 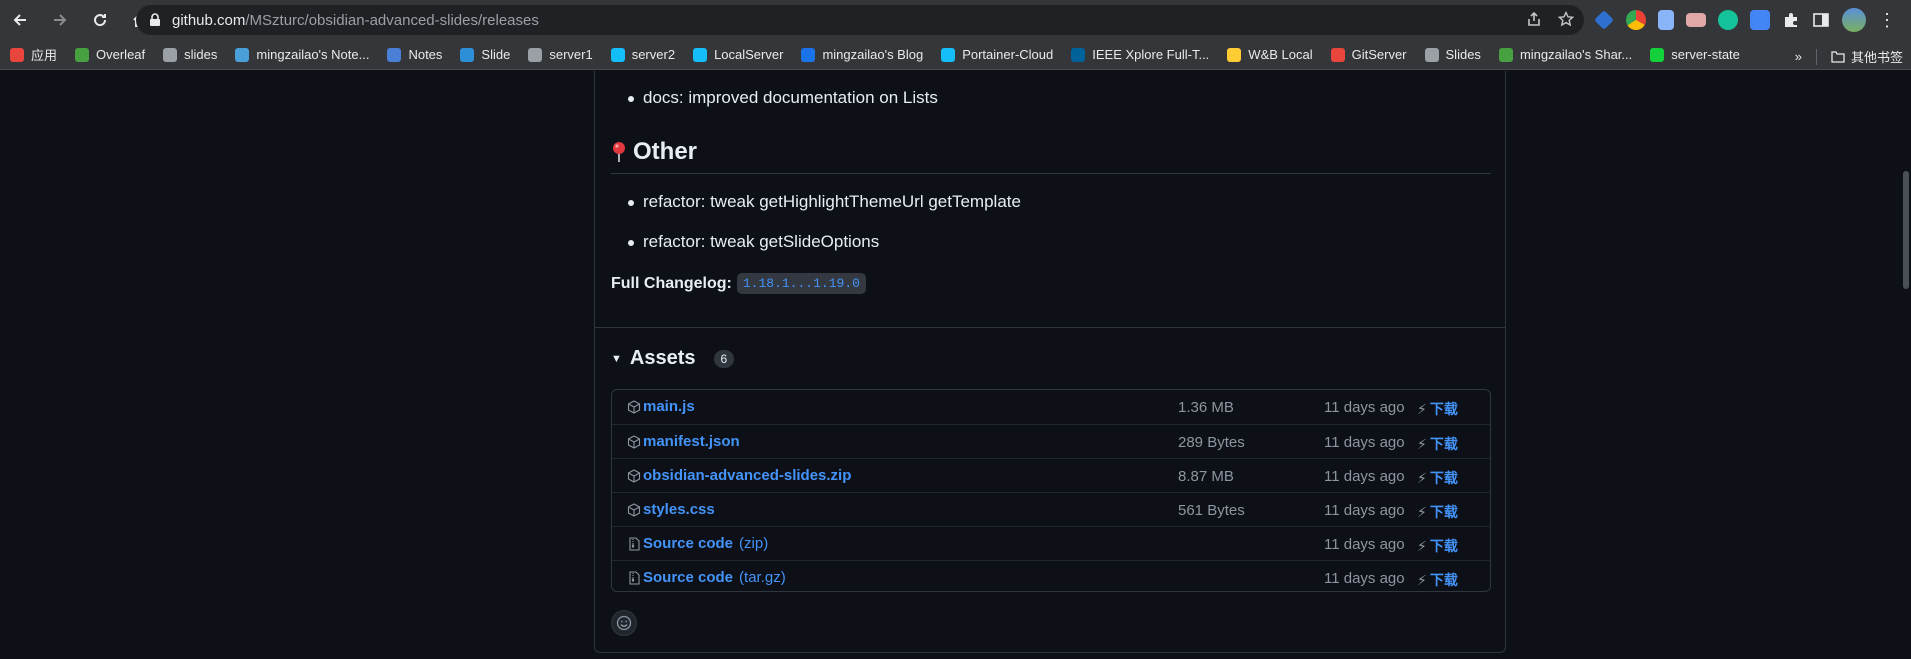 I want to click on ieee-icon, so click(x=1078, y=54).